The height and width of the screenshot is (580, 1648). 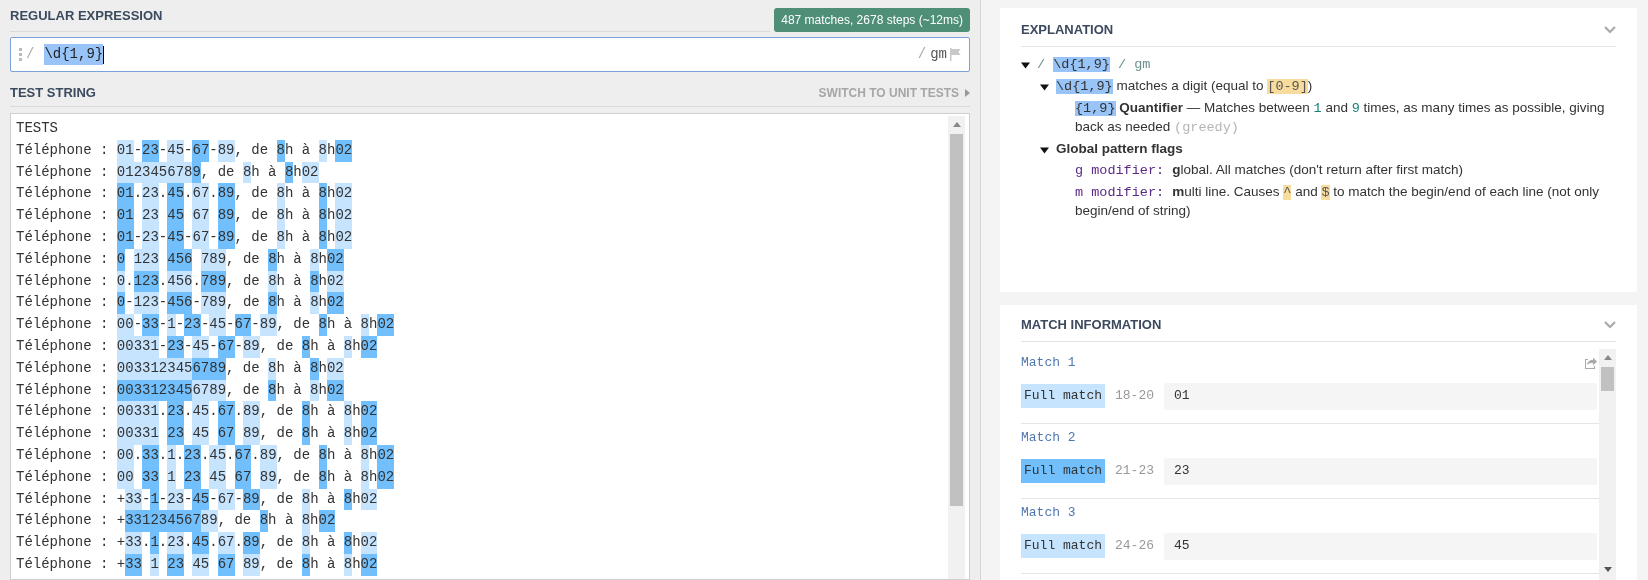 What do you see at coordinates (1094, 64) in the screenshot?
I see `explanation-text: / \d{1,9} / gm` at bounding box center [1094, 64].